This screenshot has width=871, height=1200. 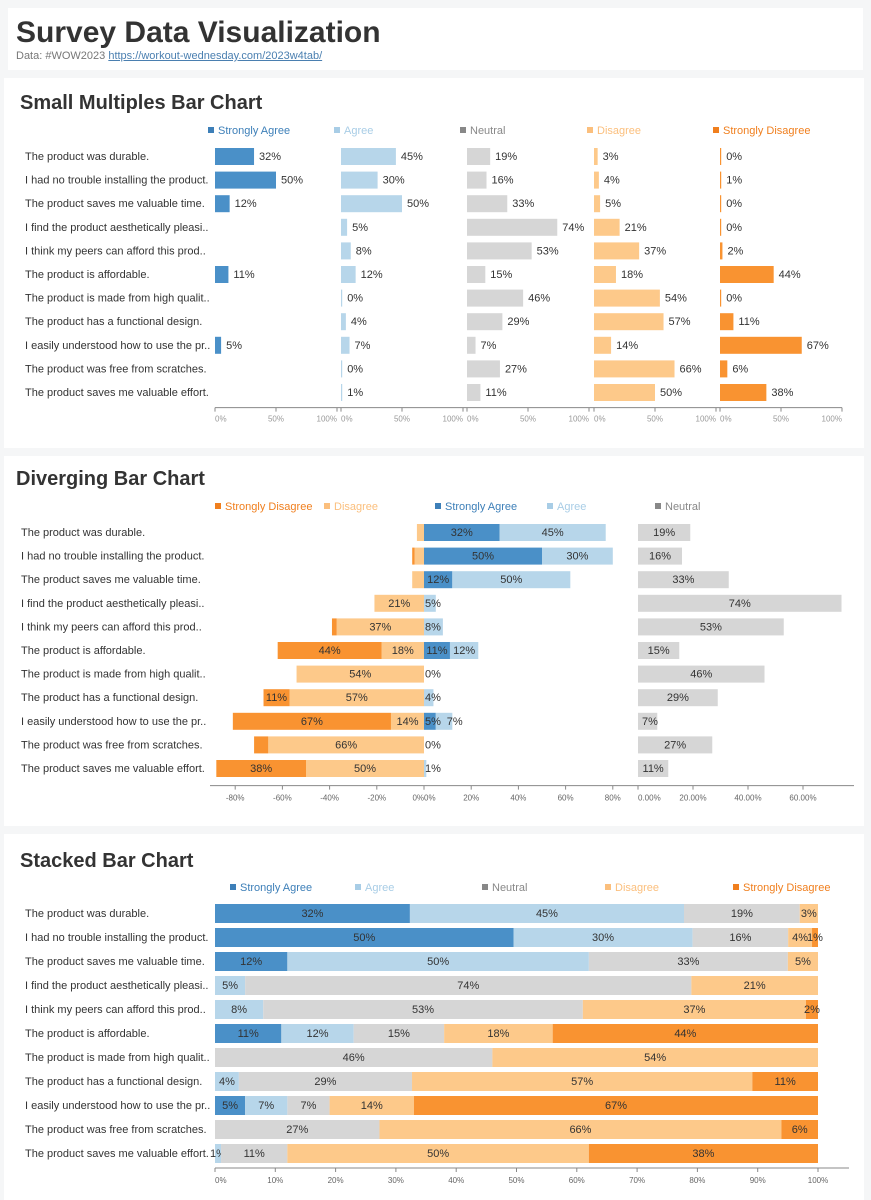 I want to click on x-tick-label: 20.00%, so click(x=692, y=798).